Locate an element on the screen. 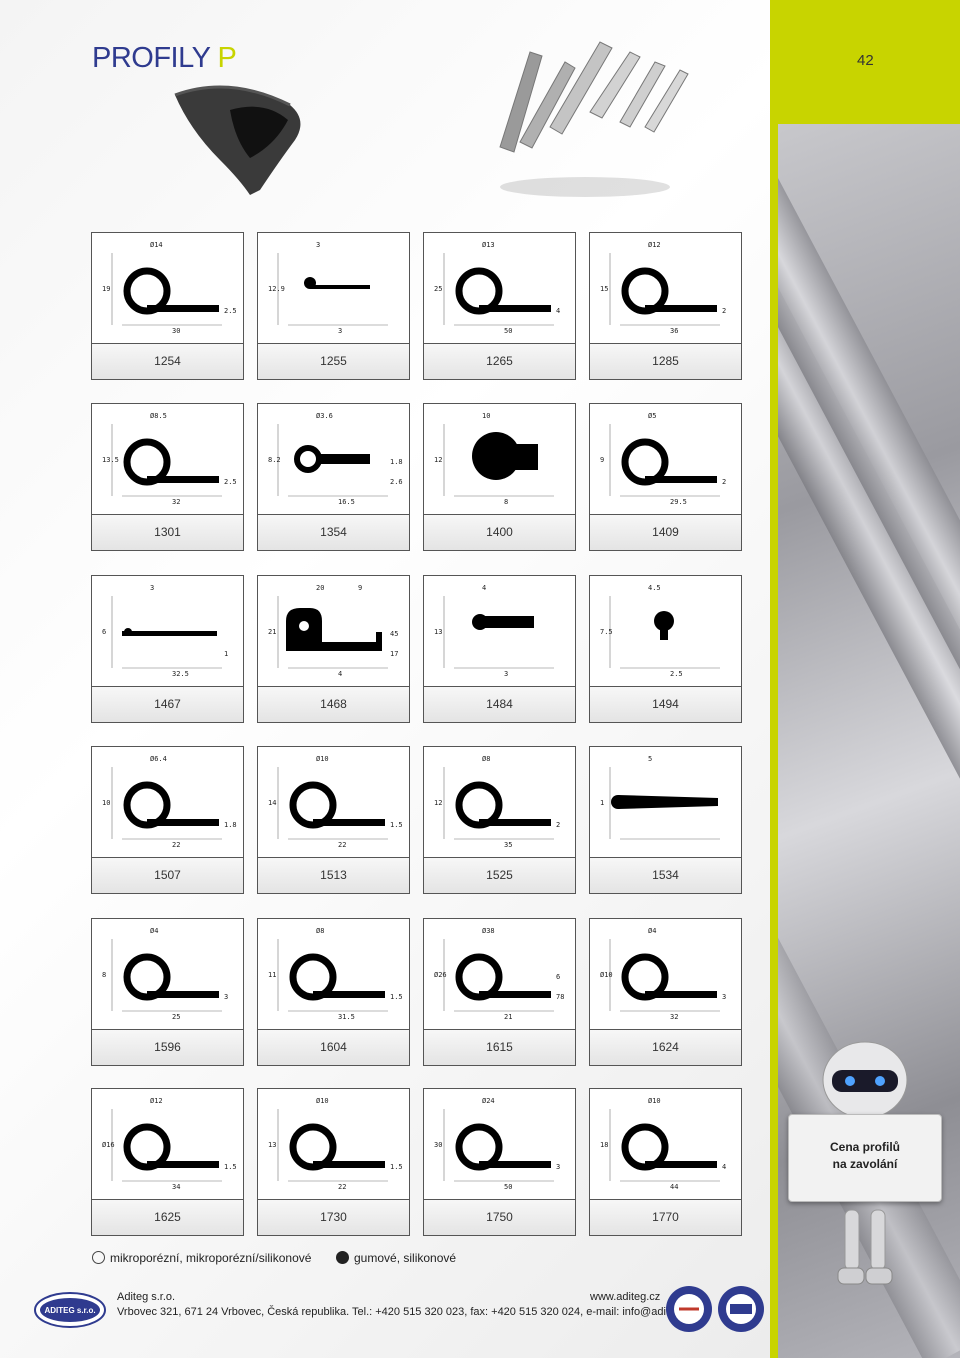 The width and height of the screenshot is (960, 1358). profile-code: 1409 is located at coordinates (665, 532).